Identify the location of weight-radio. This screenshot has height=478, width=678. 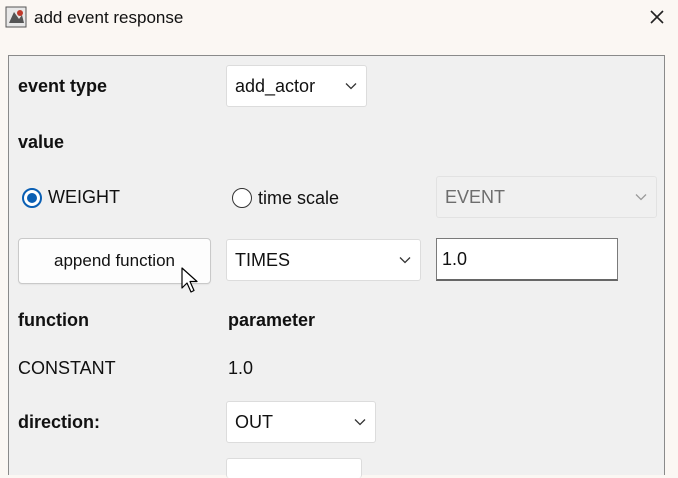
(32, 198).